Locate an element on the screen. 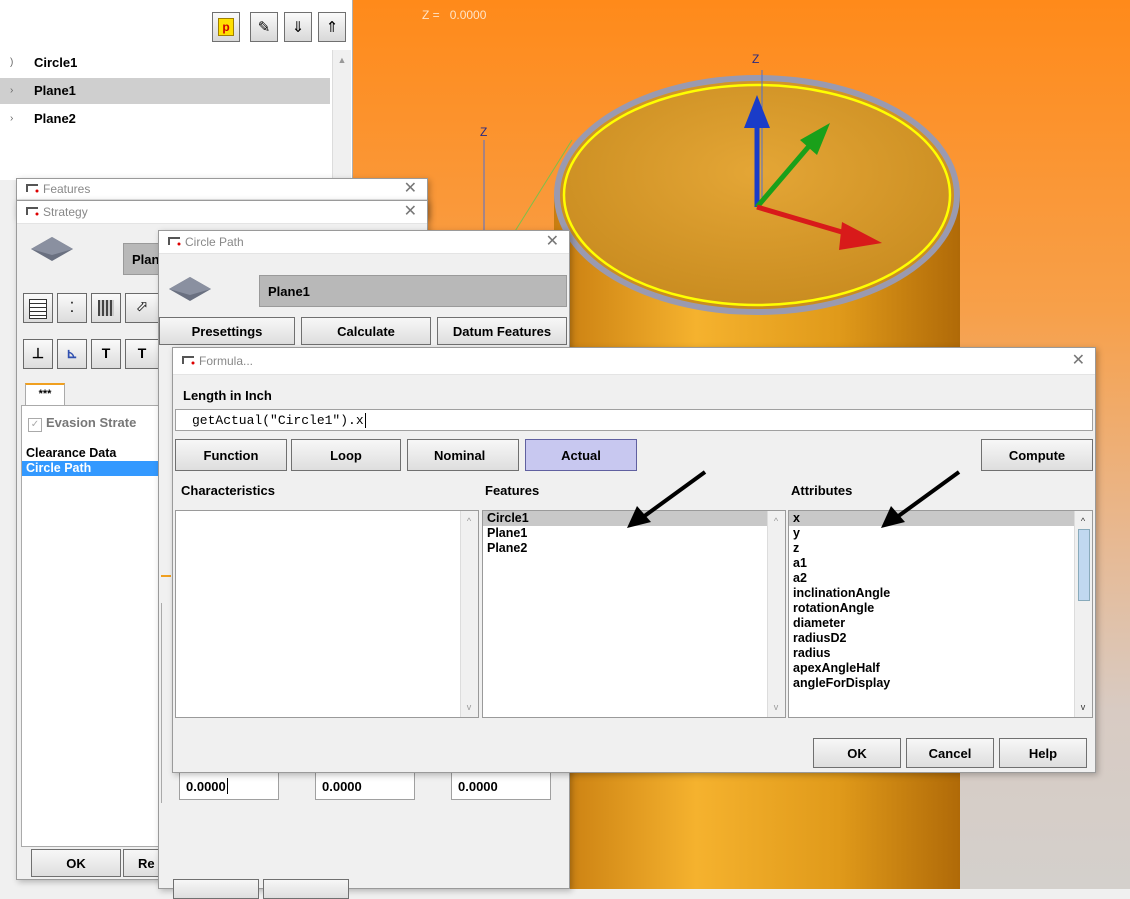  table-view-button is located at coordinates (38, 308).